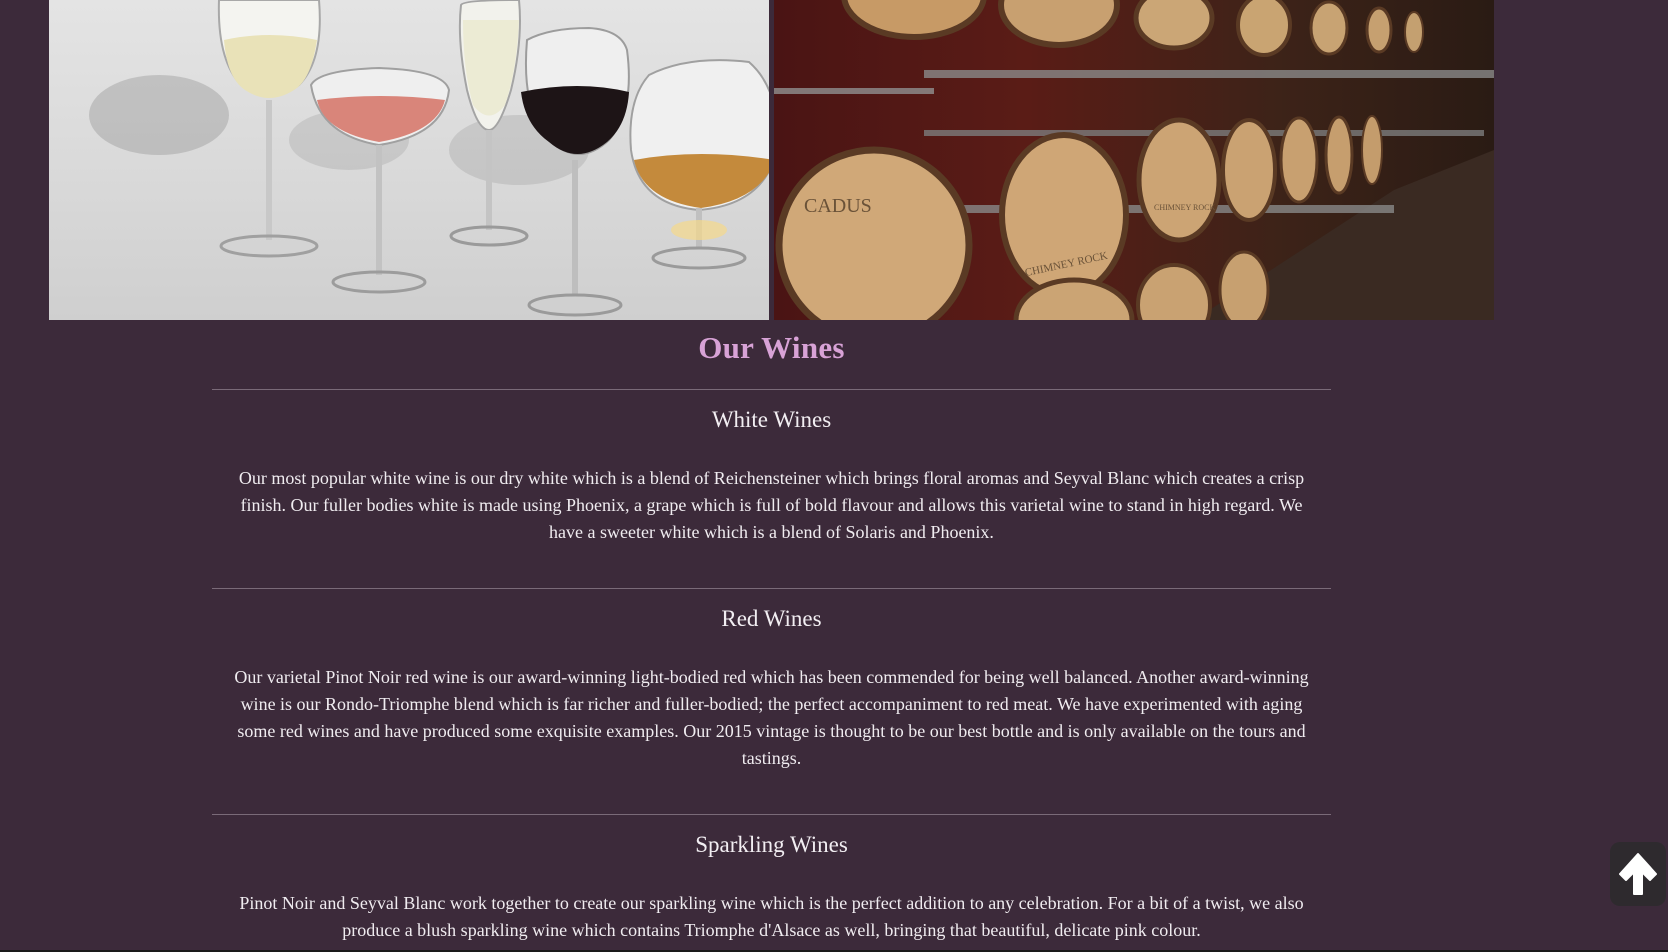 Image resolution: width=1668 pixels, height=952 pixels. Describe the element at coordinates (1134, 160) in the screenshot. I see `wine-barrels-photo: CADUS CHIMNEY ROCK CHIMNEY ROCK` at that location.